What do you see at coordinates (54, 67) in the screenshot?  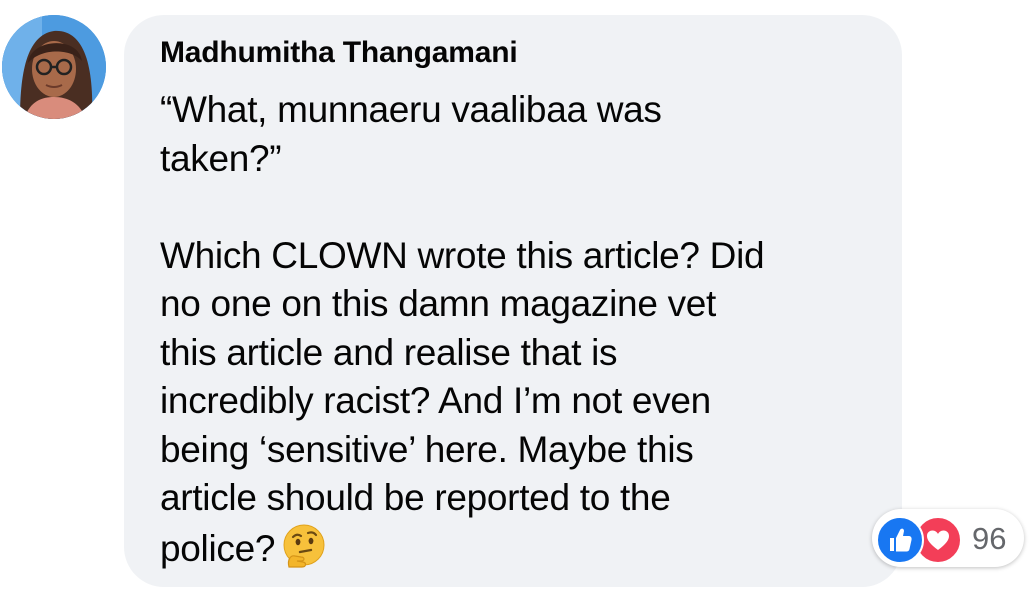 I see `avatar` at bounding box center [54, 67].